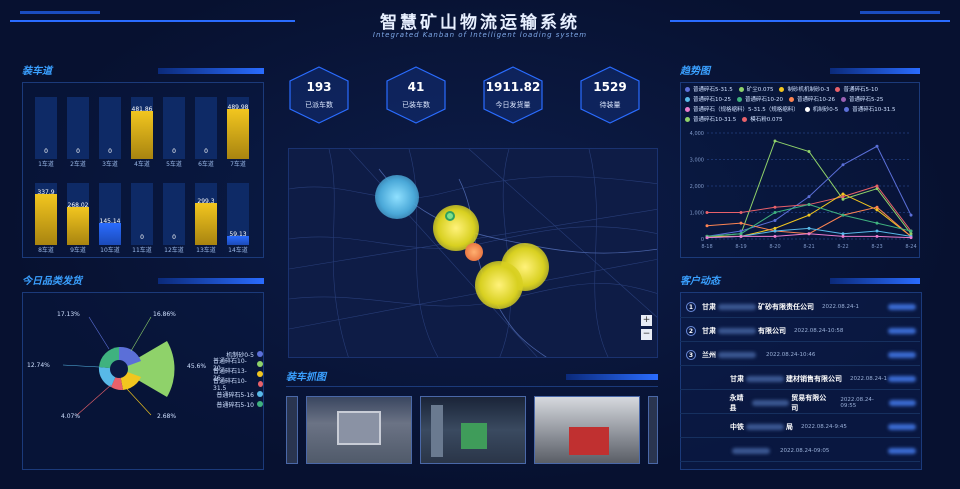 The image size is (960, 489). What do you see at coordinates (861, 99) in the screenshot?
I see `trend-legend-item: 普通碎石5-25` at bounding box center [861, 99].